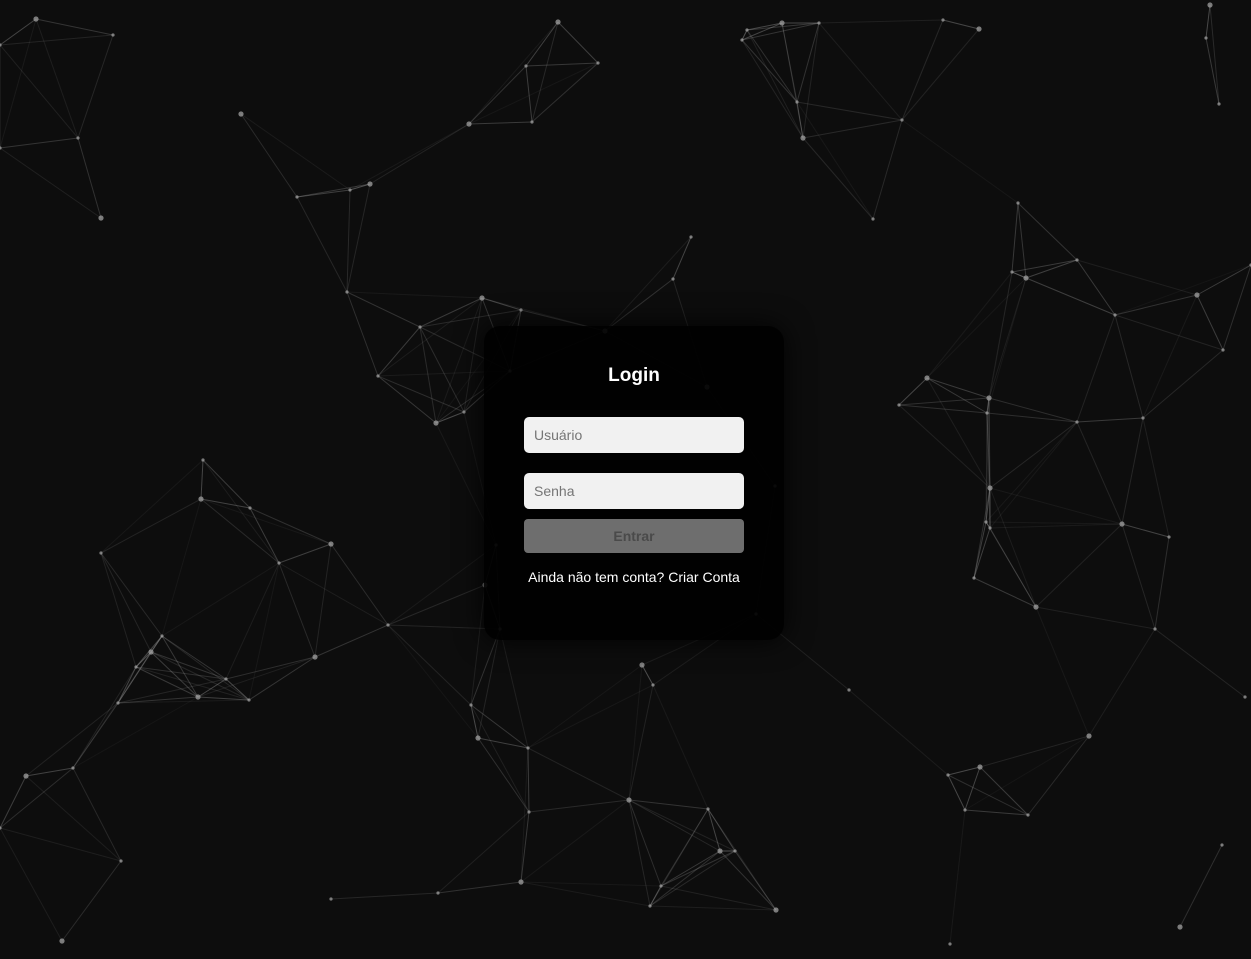 This screenshot has height=959, width=1251. What do you see at coordinates (704, 577) in the screenshot?
I see `create-account-link: Criar Conta` at bounding box center [704, 577].